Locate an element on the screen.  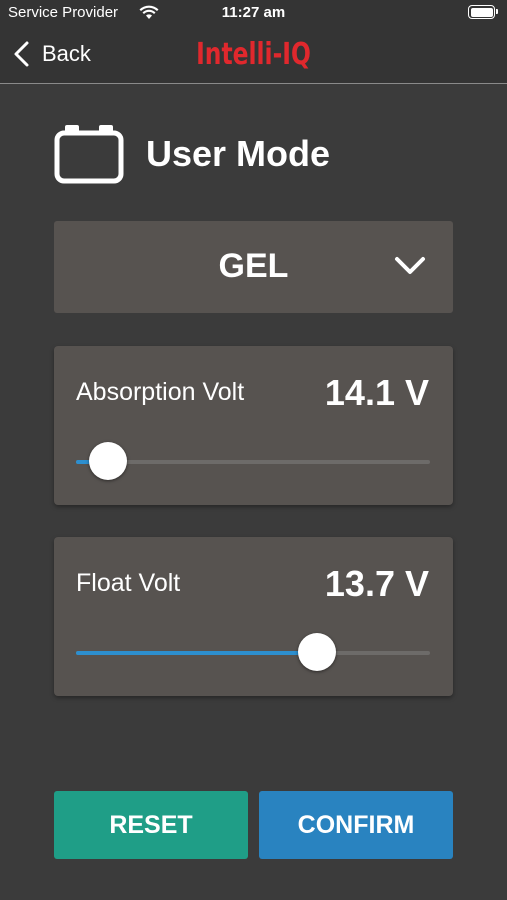
app-logo: Intelli-IQ is located at coordinates (253, 54).